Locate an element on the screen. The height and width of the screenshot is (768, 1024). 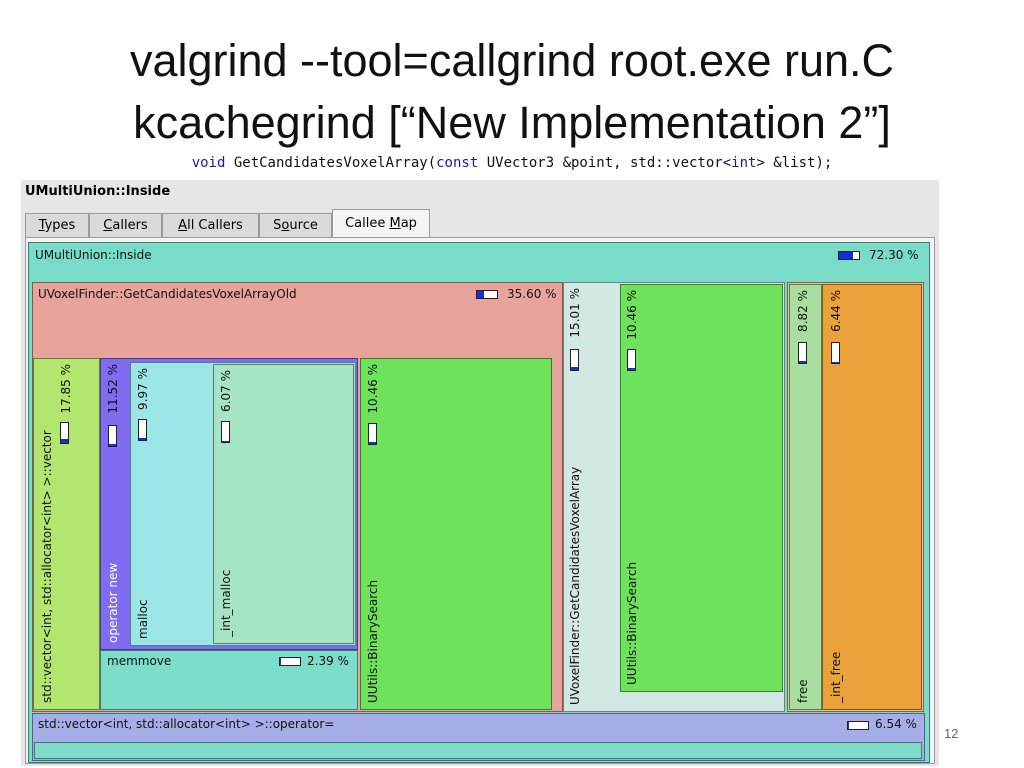
node-percent: 15.01 % is located at coordinates (575, 313).